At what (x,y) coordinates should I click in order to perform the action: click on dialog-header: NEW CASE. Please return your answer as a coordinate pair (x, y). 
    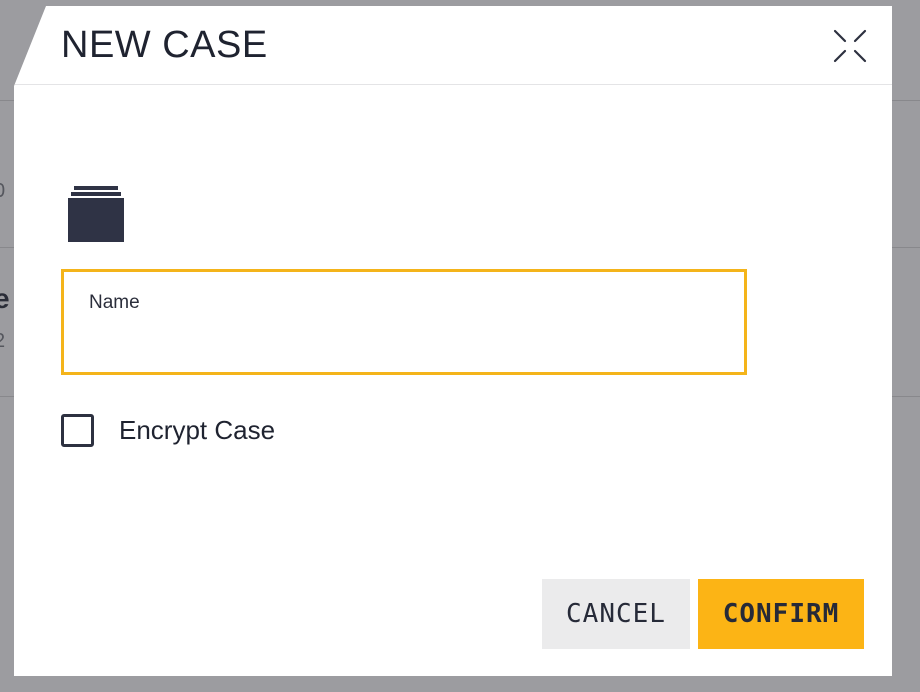
    Looking at the image, I should click on (453, 45).